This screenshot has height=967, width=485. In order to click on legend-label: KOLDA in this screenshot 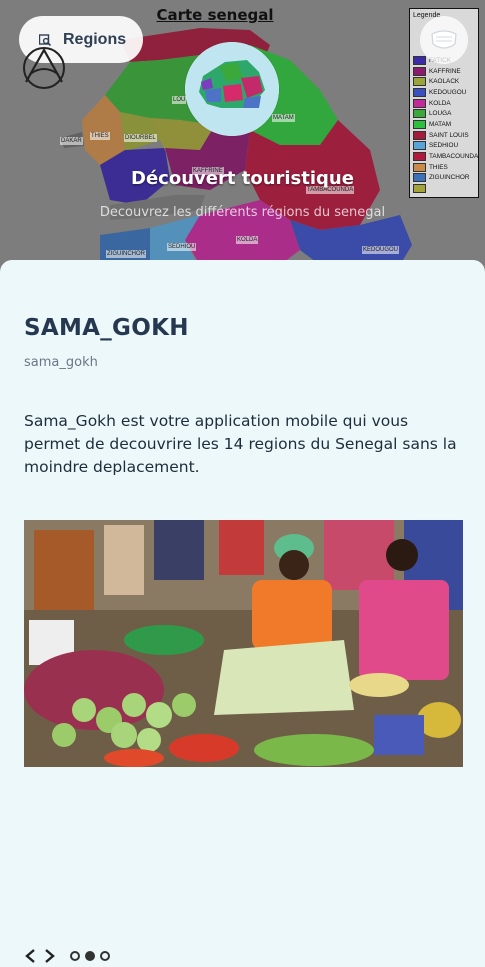, I will do `click(440, 103)`.